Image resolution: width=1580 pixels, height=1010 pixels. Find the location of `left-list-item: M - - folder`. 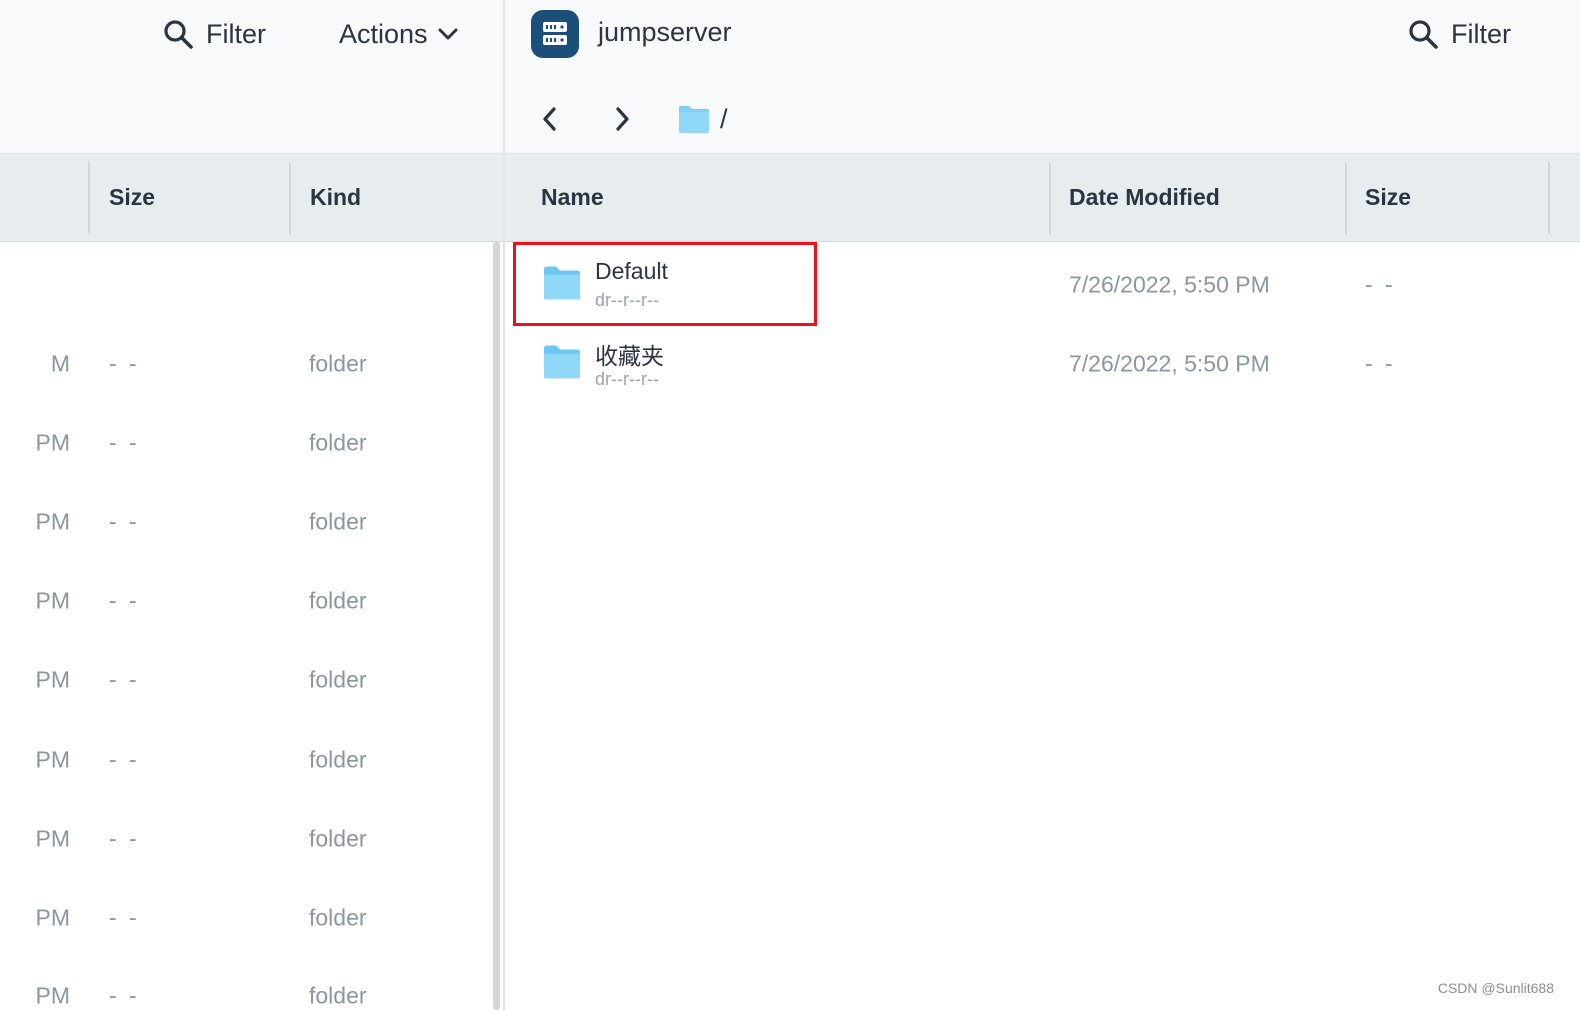

left-list-item: M - - folder is located at coordinates (247, 363).